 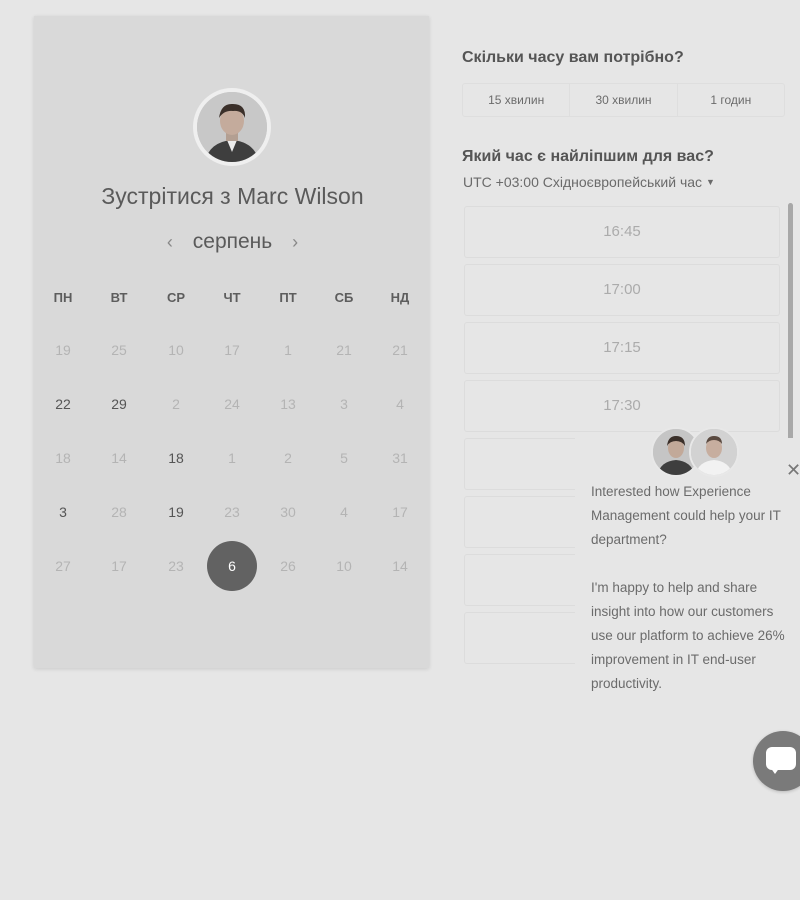 I want to click on timezone-selector: UTC +03:00 Східноєвропейський час ▼, so click(x=589, y=182).